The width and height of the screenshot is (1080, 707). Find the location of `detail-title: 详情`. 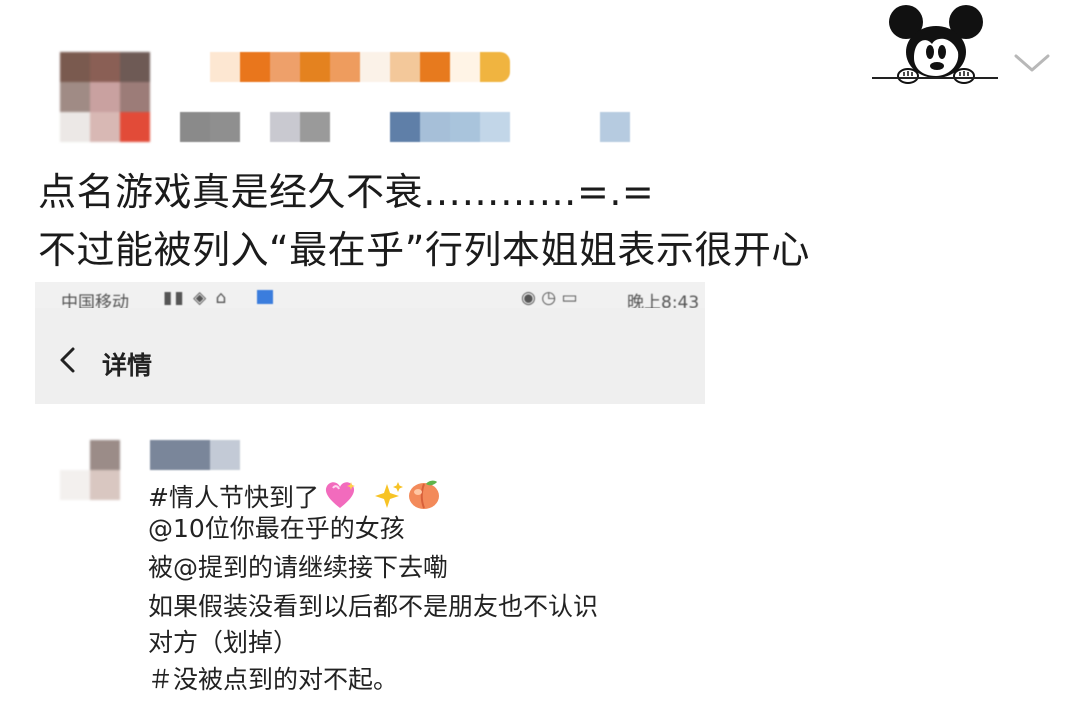

detail-title: 详情 is located at coordinates (127, 365).